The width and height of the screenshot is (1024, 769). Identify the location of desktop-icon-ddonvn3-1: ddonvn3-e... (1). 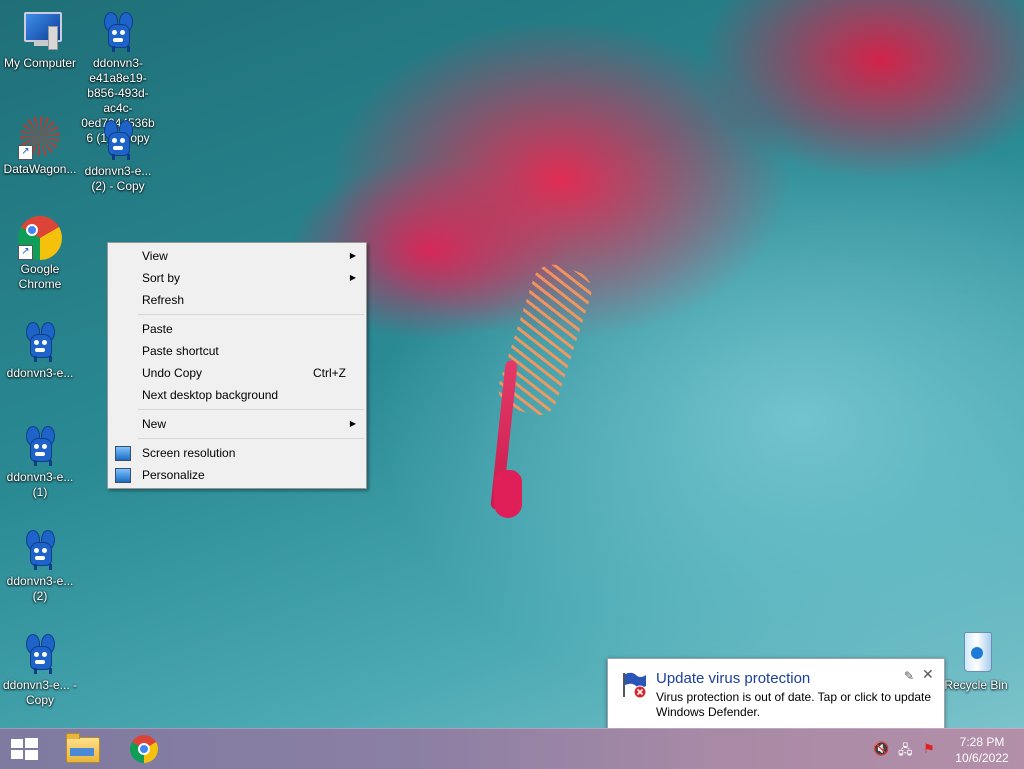
(40, 462).